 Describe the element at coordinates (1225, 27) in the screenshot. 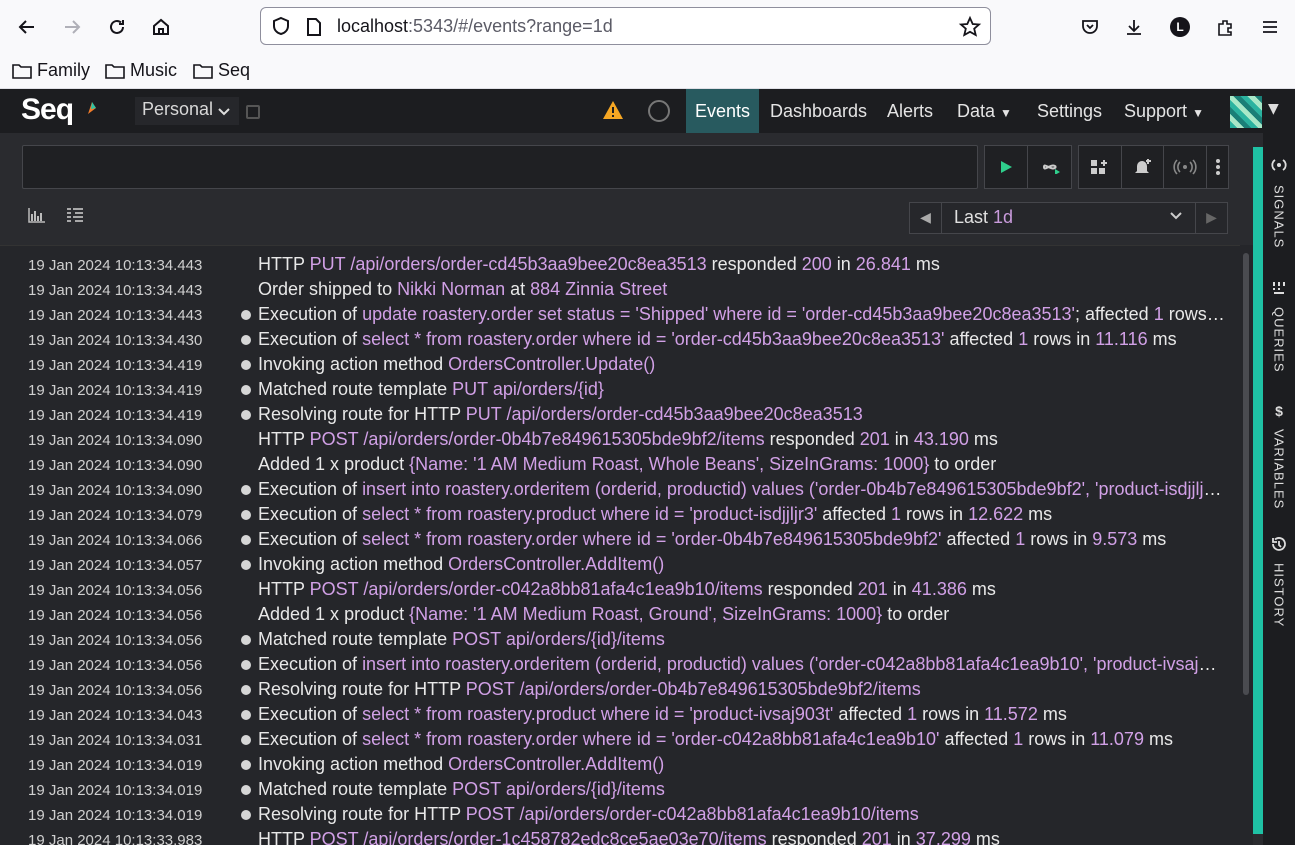

I see `extensions-icon` at that location.